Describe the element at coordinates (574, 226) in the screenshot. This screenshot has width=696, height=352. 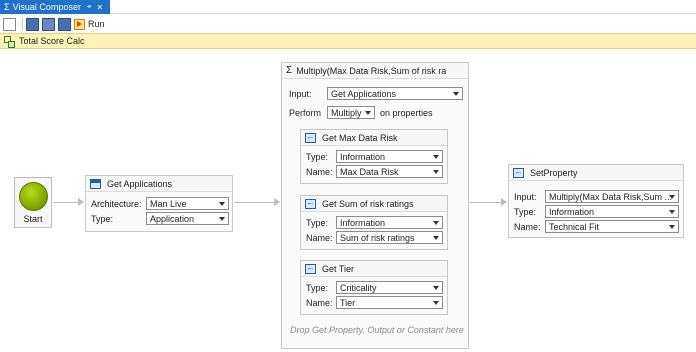
I see `name-value: Technical Fit` at that location.